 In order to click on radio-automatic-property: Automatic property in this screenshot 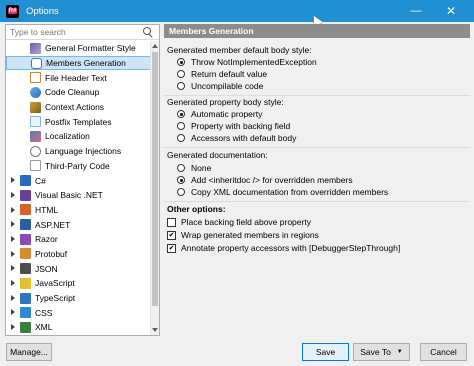, I will do `click(219, 114)`.